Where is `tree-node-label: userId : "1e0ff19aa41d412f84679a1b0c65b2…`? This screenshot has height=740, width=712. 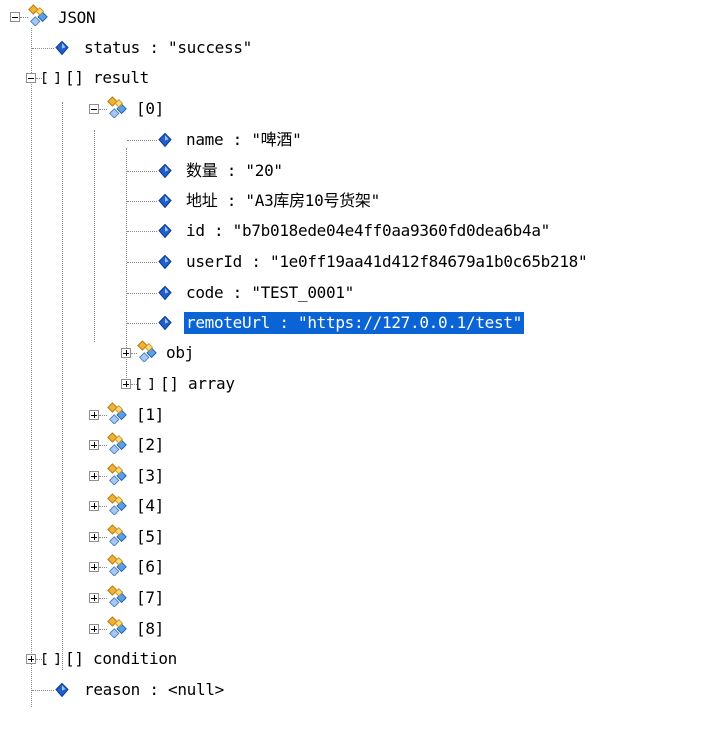 tree-node-label: userId : "1e0ff19aa41d412f84679a1b0c65b2… is located at coordinates (387, 261).